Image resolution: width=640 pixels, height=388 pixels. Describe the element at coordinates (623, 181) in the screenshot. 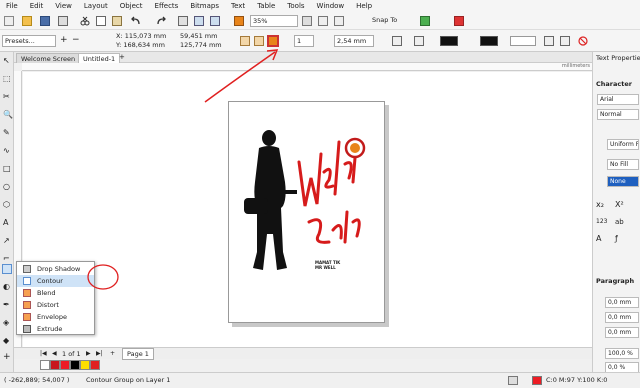

I see `outline-width-field: None` at that location.